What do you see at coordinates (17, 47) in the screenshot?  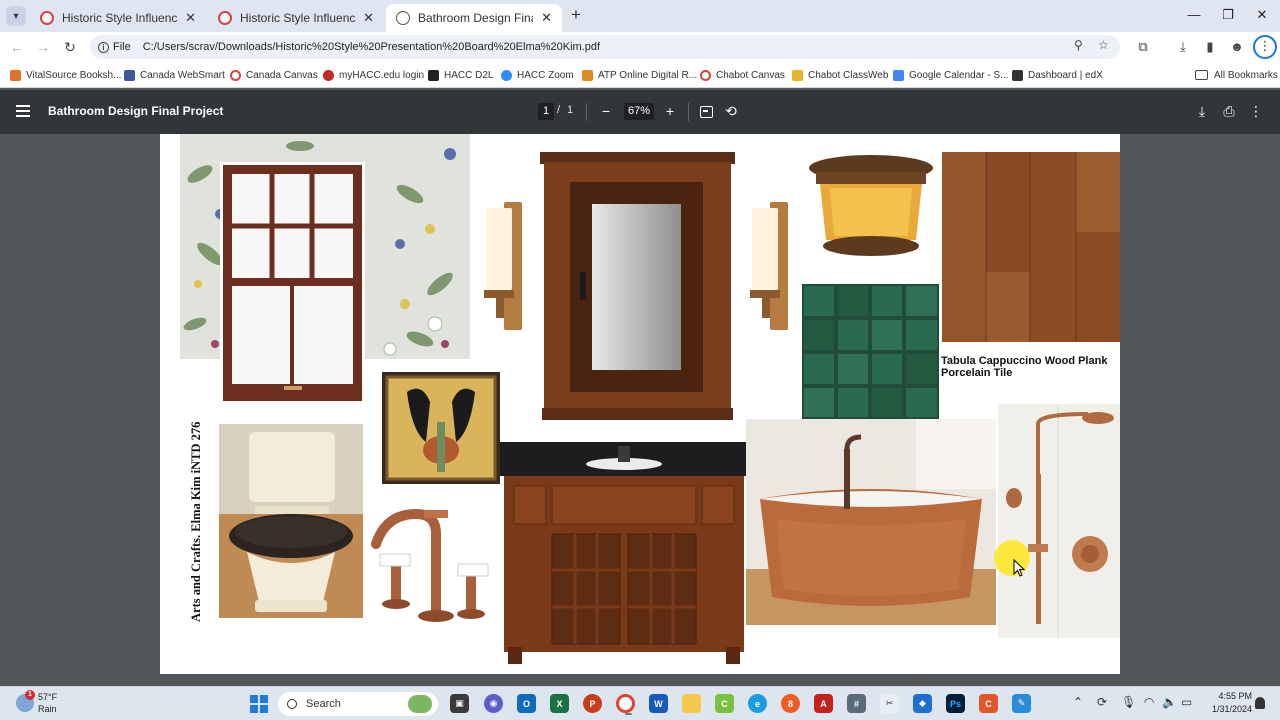 I see `back-arrow-icon: ←` at bounding box center [17, 47].